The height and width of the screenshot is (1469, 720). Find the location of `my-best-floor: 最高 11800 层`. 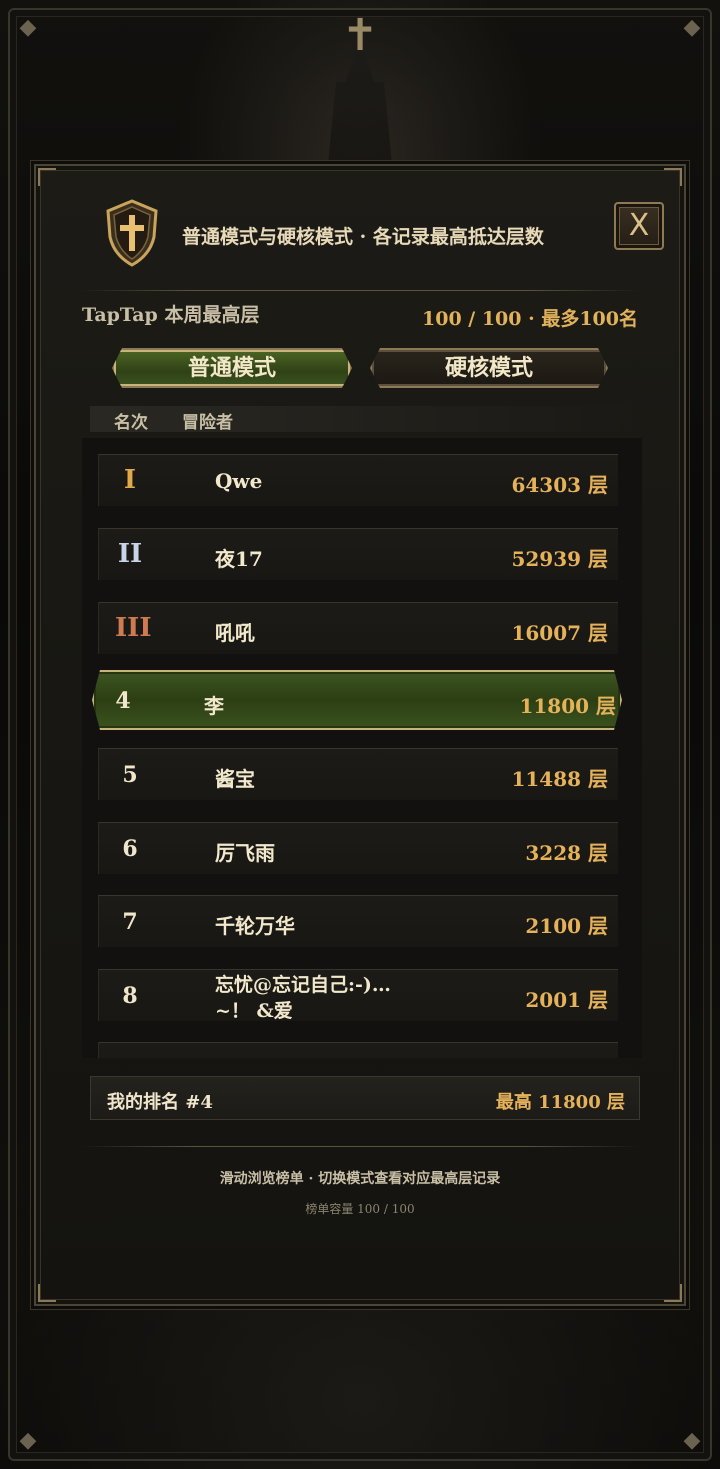

my-best-floor: 最高 11800 层 is located at coordinates (560, 1102).